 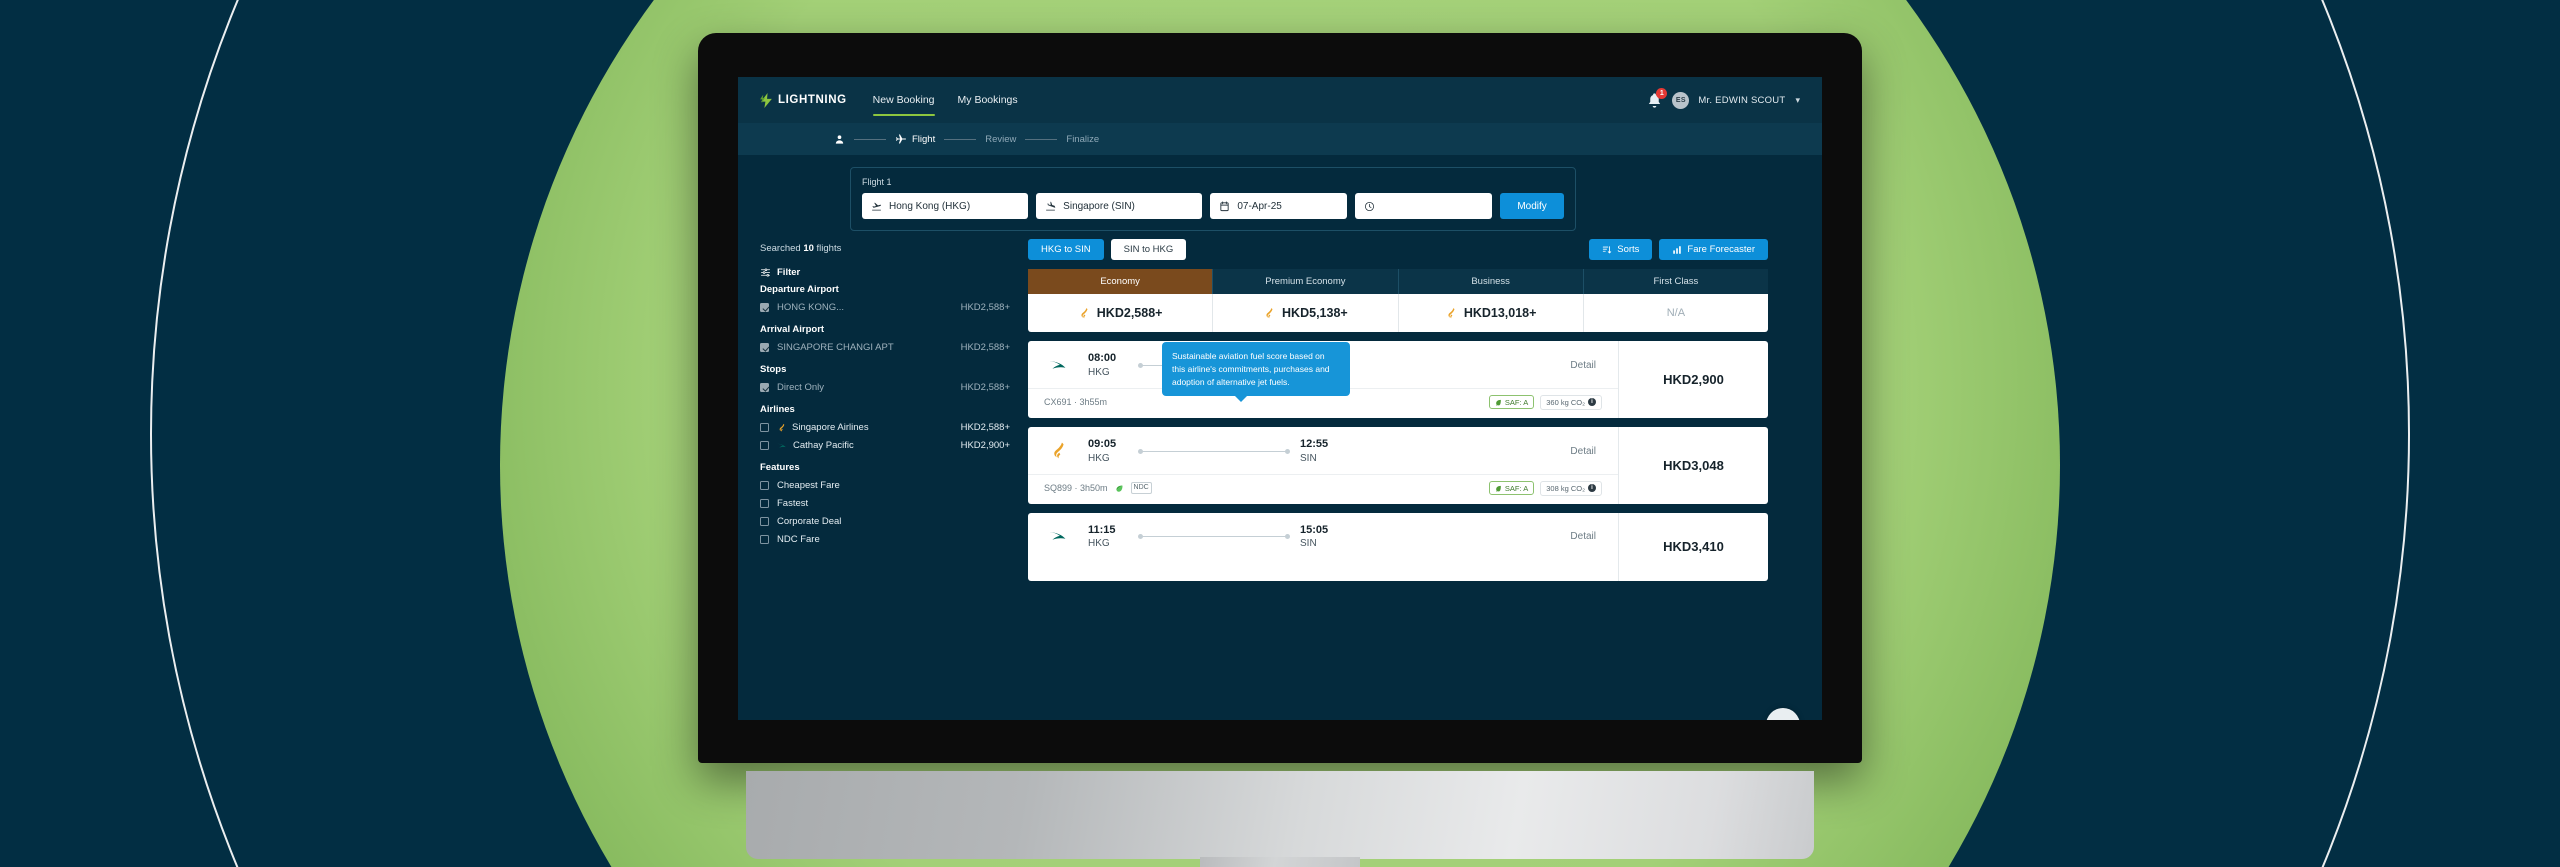 I want to click on cabin-tab-premium-economy: Premium Economy, so click(x=1306, y=281).